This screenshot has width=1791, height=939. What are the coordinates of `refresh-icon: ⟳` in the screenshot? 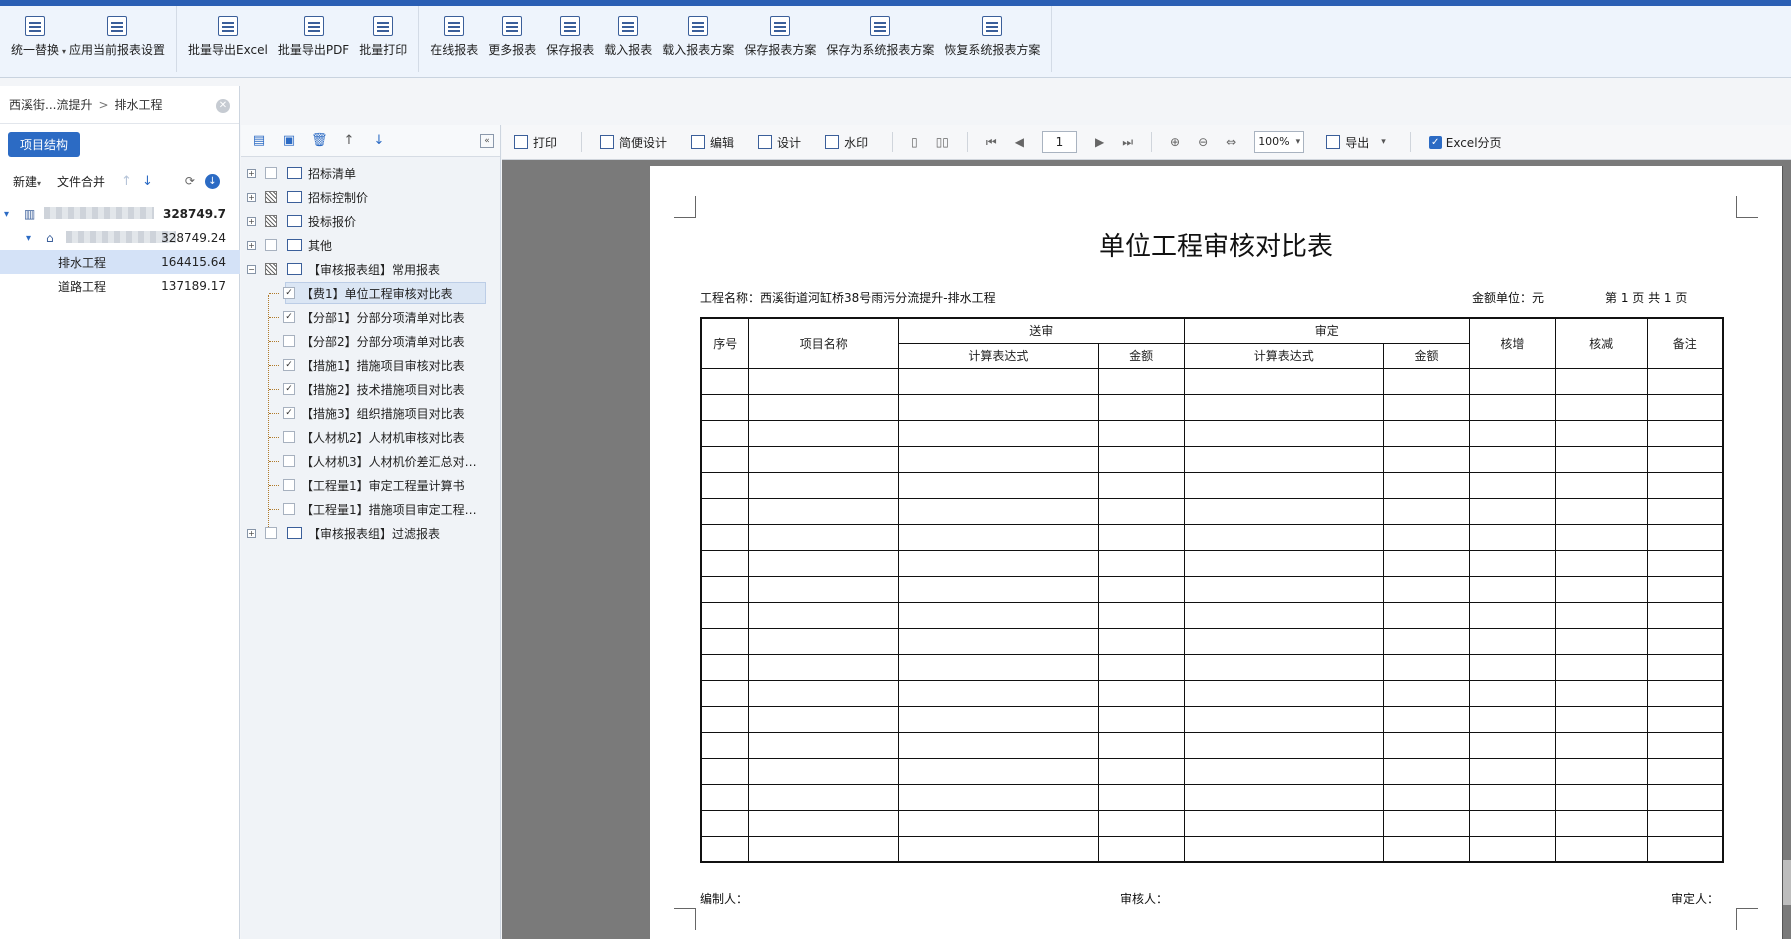 It's located at (190, 181).